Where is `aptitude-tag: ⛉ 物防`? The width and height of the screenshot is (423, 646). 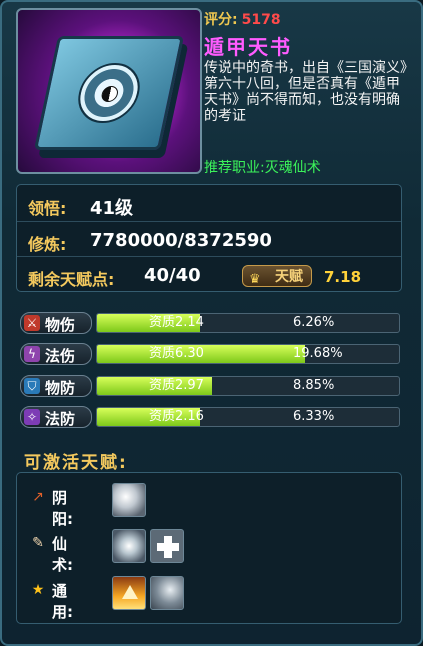
aptitude-tag: ⛉ 物防 is located at coordinates (56, 386).